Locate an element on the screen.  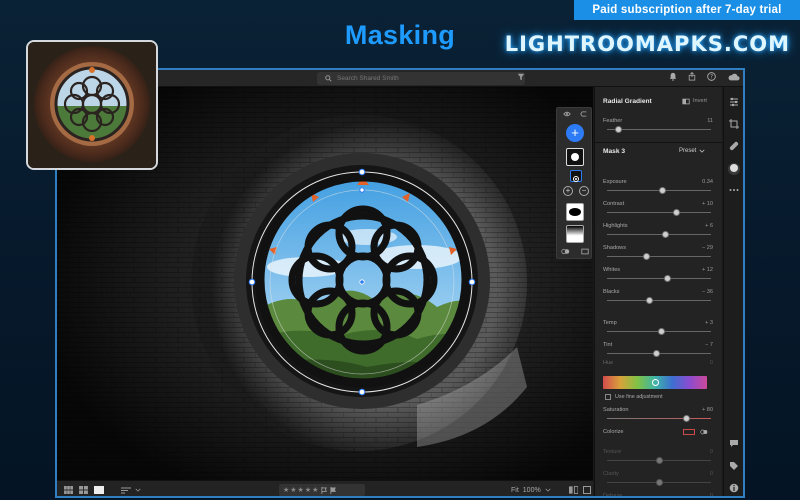
checkbox is located at coordinates (608, 397).